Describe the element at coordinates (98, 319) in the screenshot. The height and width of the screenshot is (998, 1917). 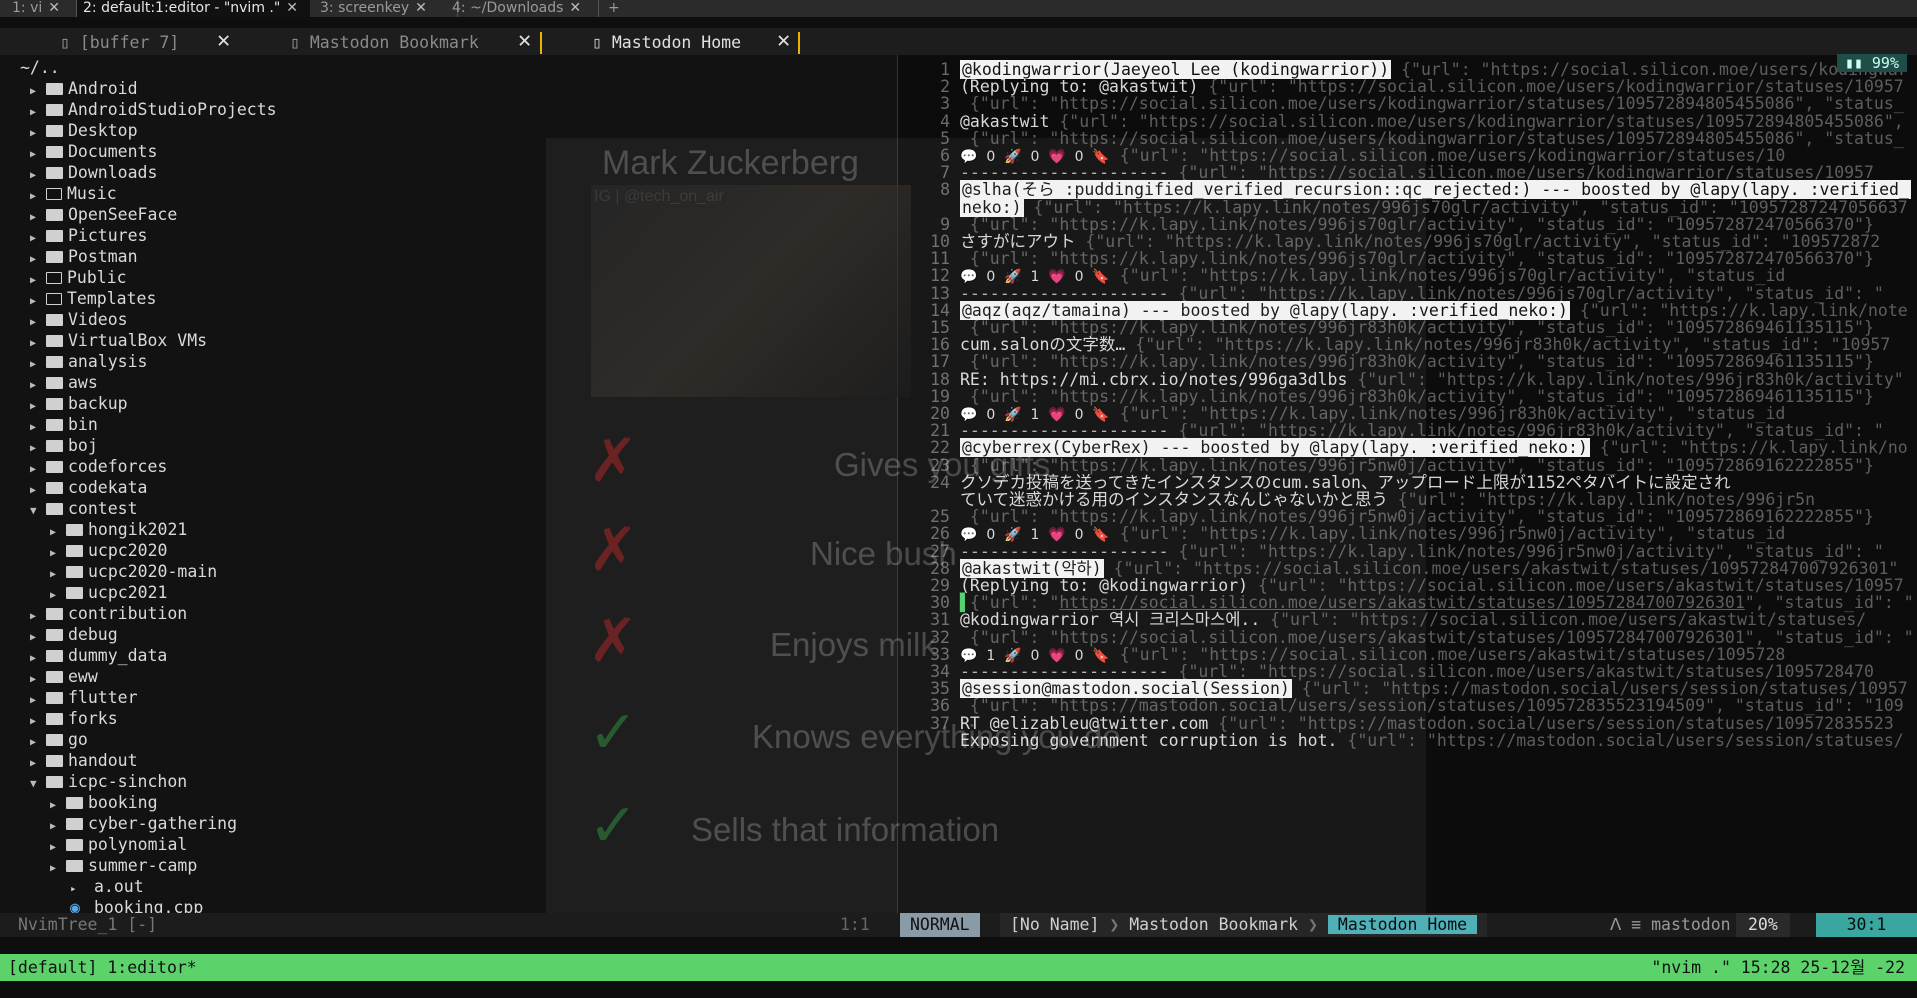
I see `tree-item-label: Videos` at that location.